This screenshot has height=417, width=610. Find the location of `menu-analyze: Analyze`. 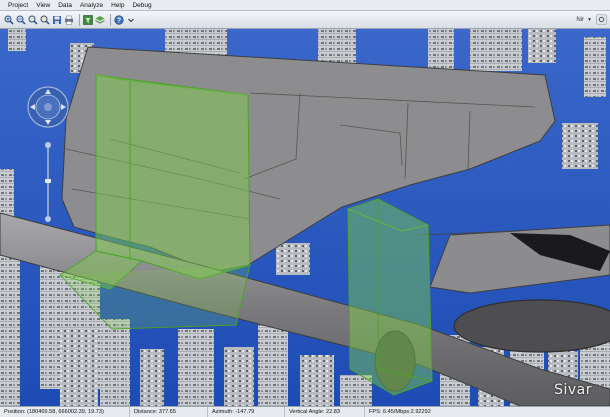

menu-analyze: Analyze is located at coordinates (91, 5).